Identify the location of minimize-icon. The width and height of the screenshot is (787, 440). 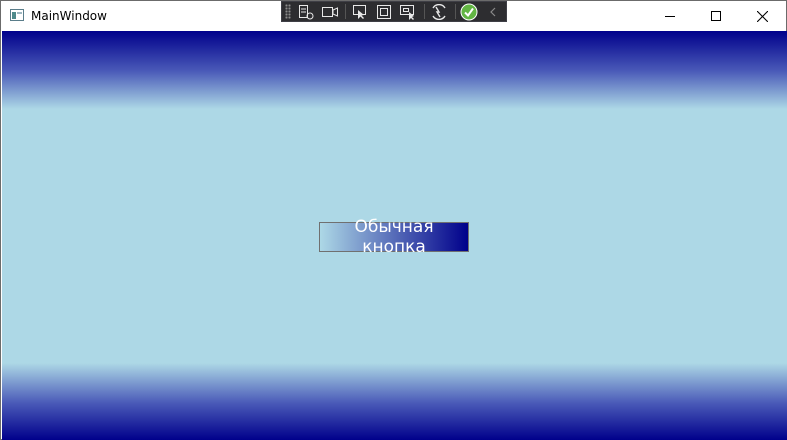
(670, 16).